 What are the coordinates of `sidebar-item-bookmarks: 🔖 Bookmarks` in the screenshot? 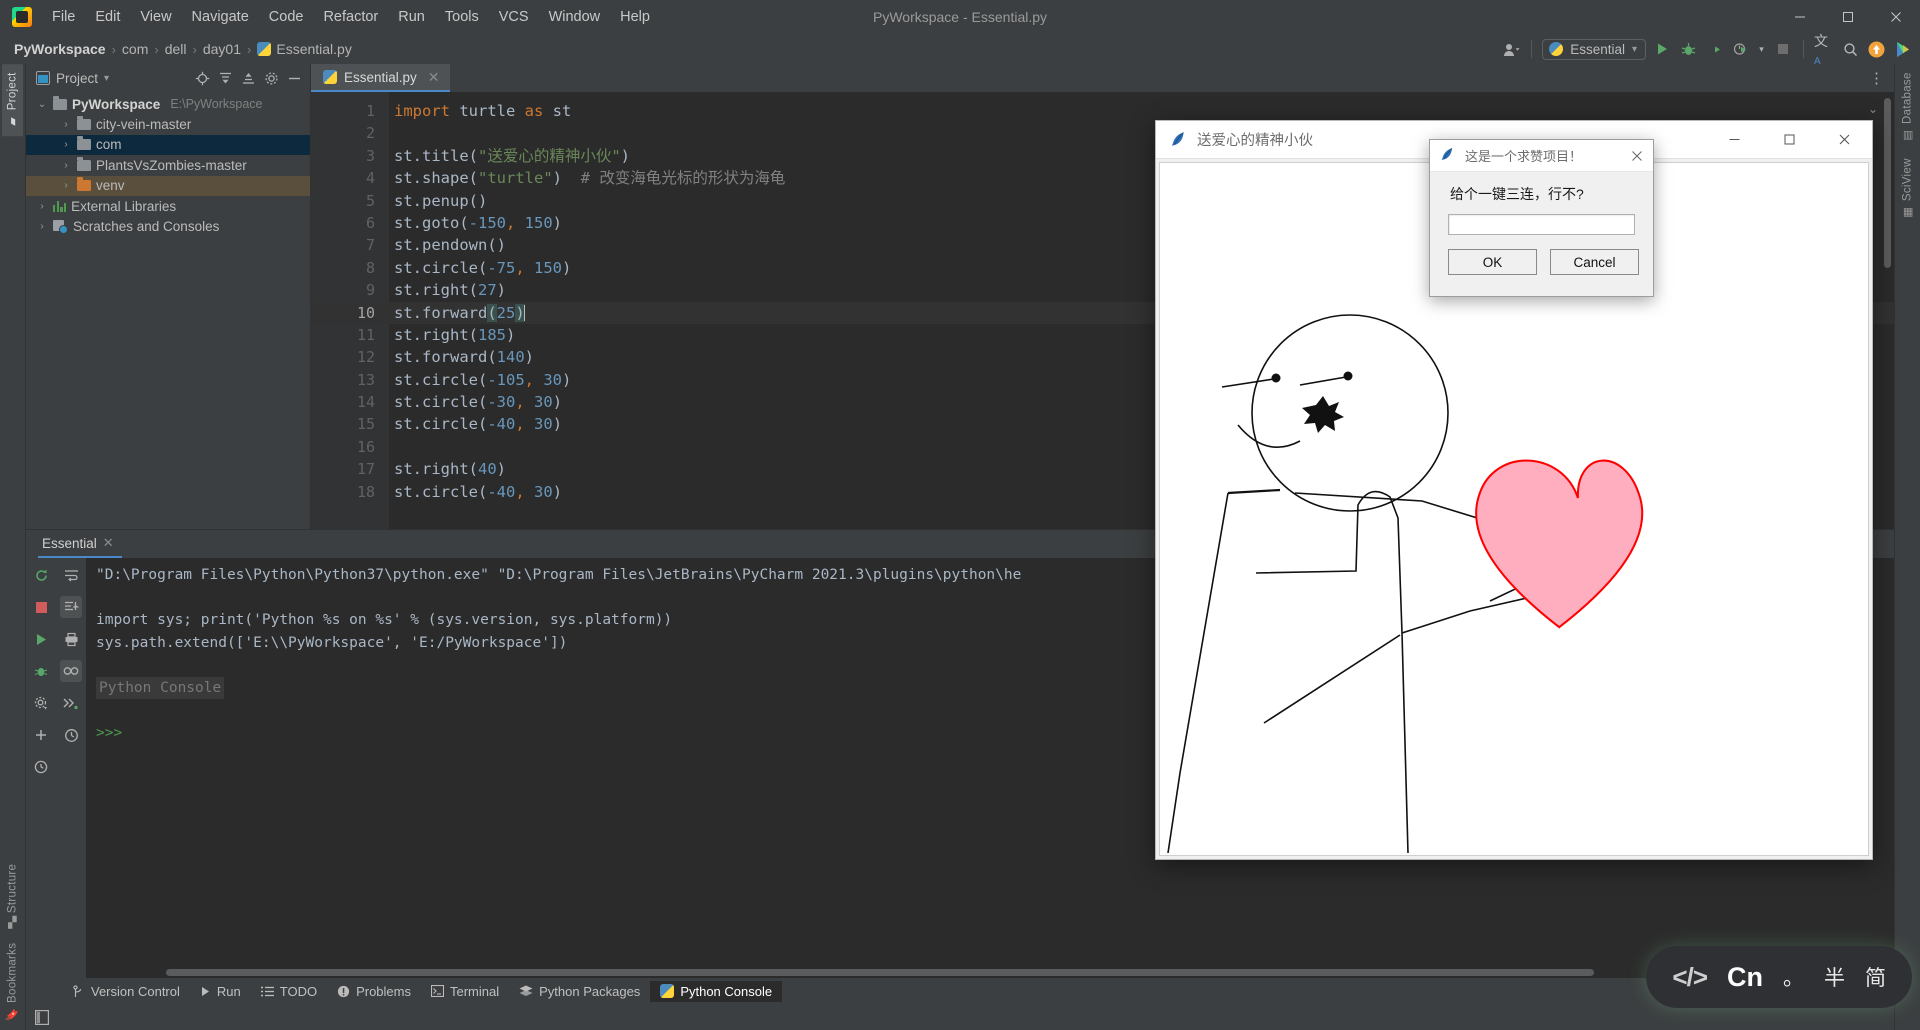 It's located at (12, 982).